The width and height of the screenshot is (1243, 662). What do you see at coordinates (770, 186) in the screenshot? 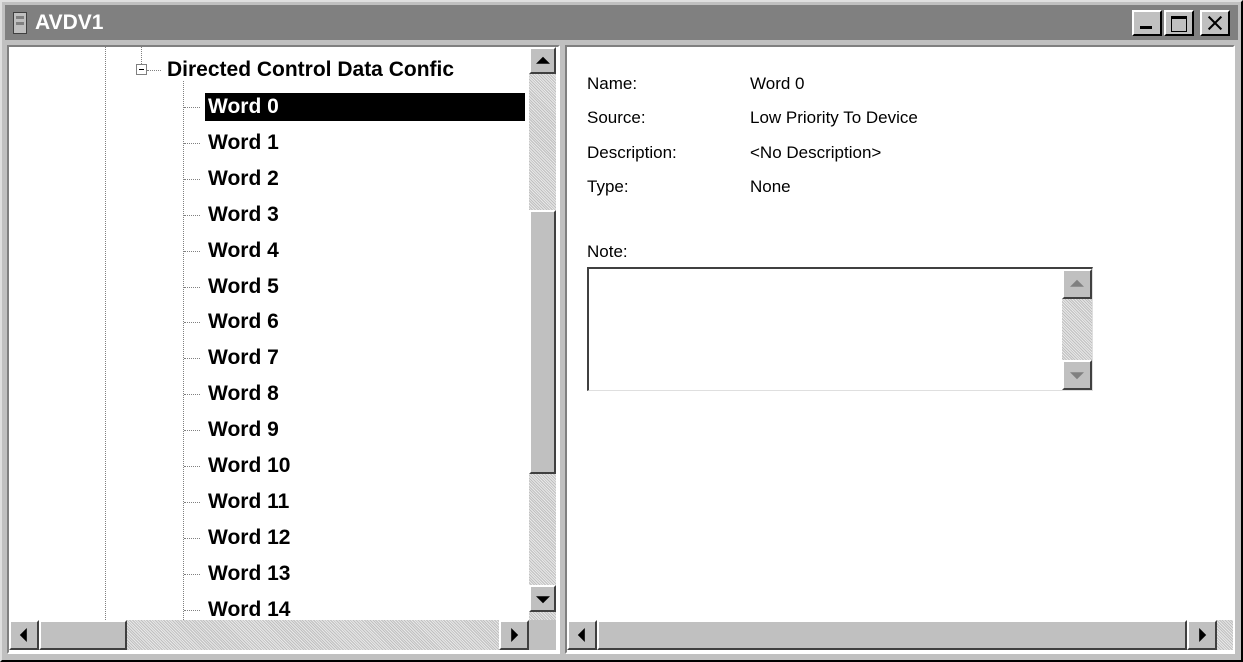
I see `type-value: None` at bounding box center [770, 186].